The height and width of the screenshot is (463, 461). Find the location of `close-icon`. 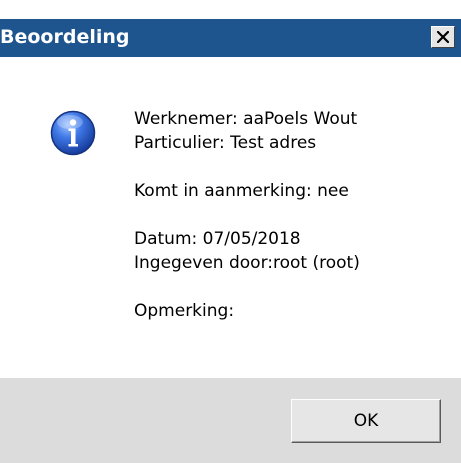

close-icon is located at coordinates (443, 37).